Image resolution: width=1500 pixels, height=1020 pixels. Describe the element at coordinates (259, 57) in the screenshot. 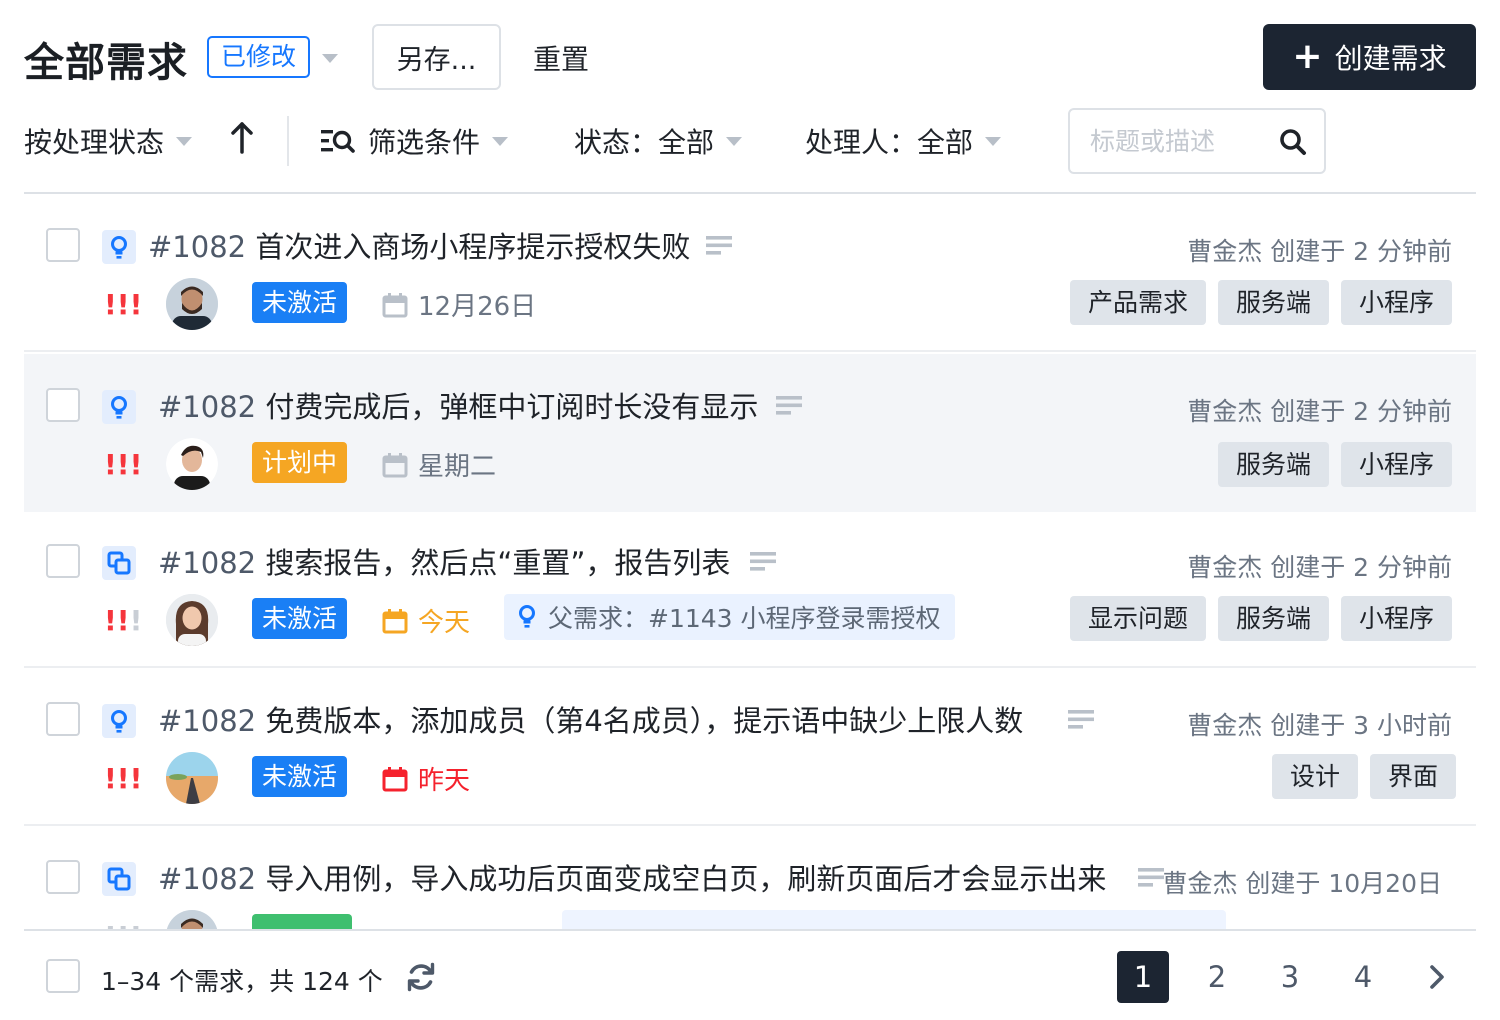

I see `modified-badge: 已修改` at that location.